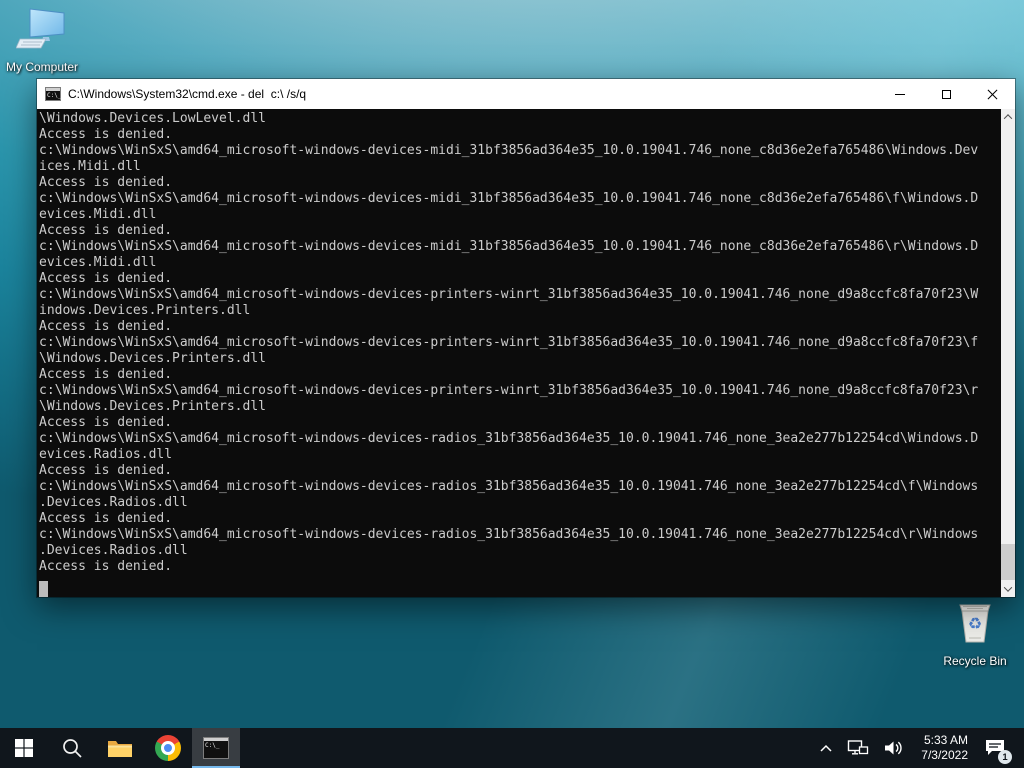 This screenshot has width=1024, height=768. I want to click on clock-date: 7/3/2022, so click(944, 755).